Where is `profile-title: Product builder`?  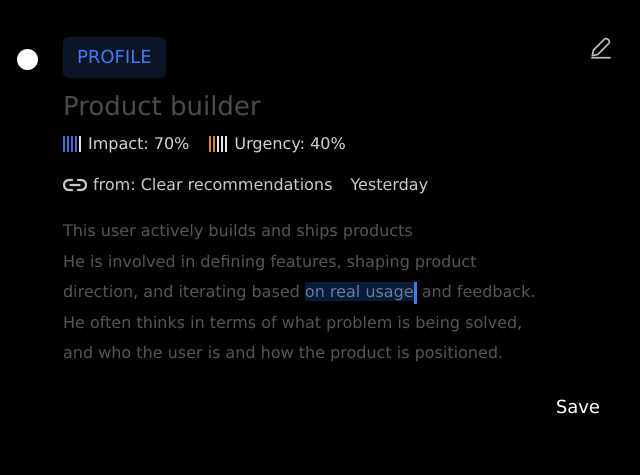
profile-title: Product builder is located at coordinates (162, 107).